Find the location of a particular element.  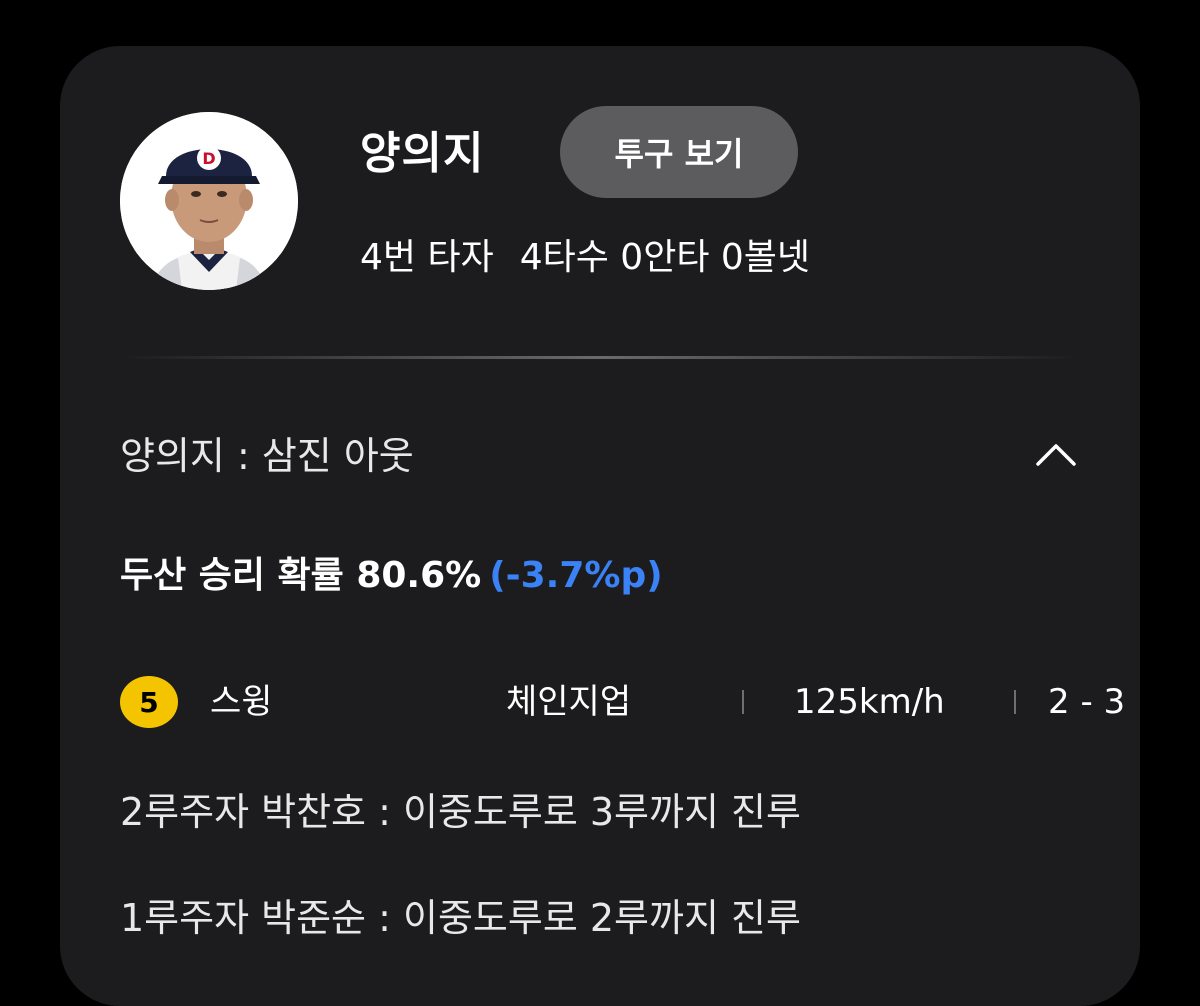

at-bat-result: 양의지 : 삼진 아웃 is located at coordinates (267, 456).